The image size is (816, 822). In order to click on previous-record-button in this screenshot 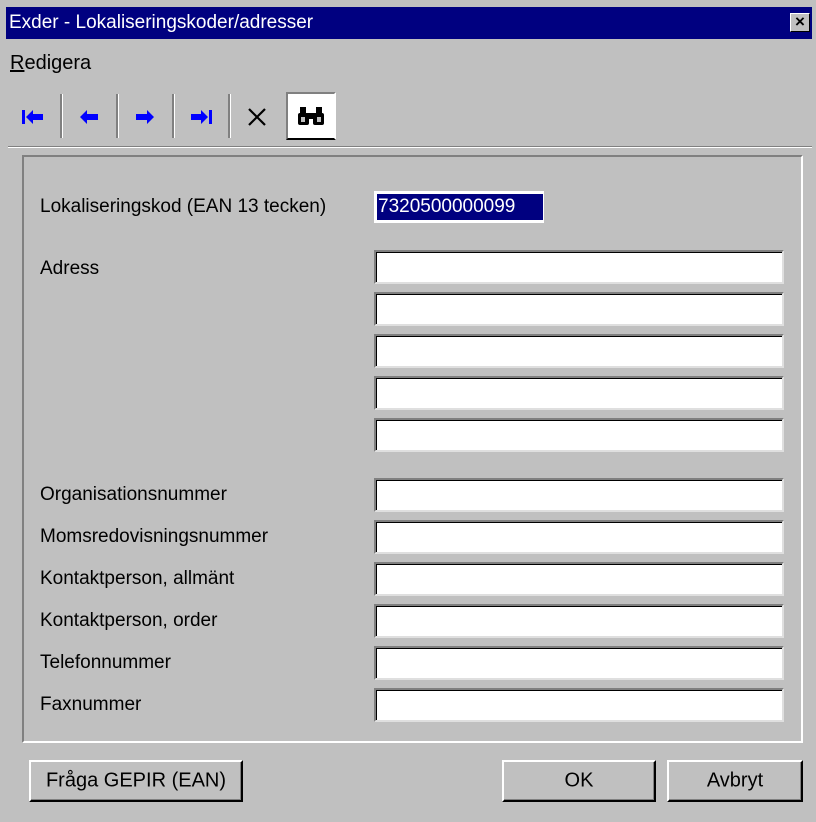, I will do `click(89, 117)`.